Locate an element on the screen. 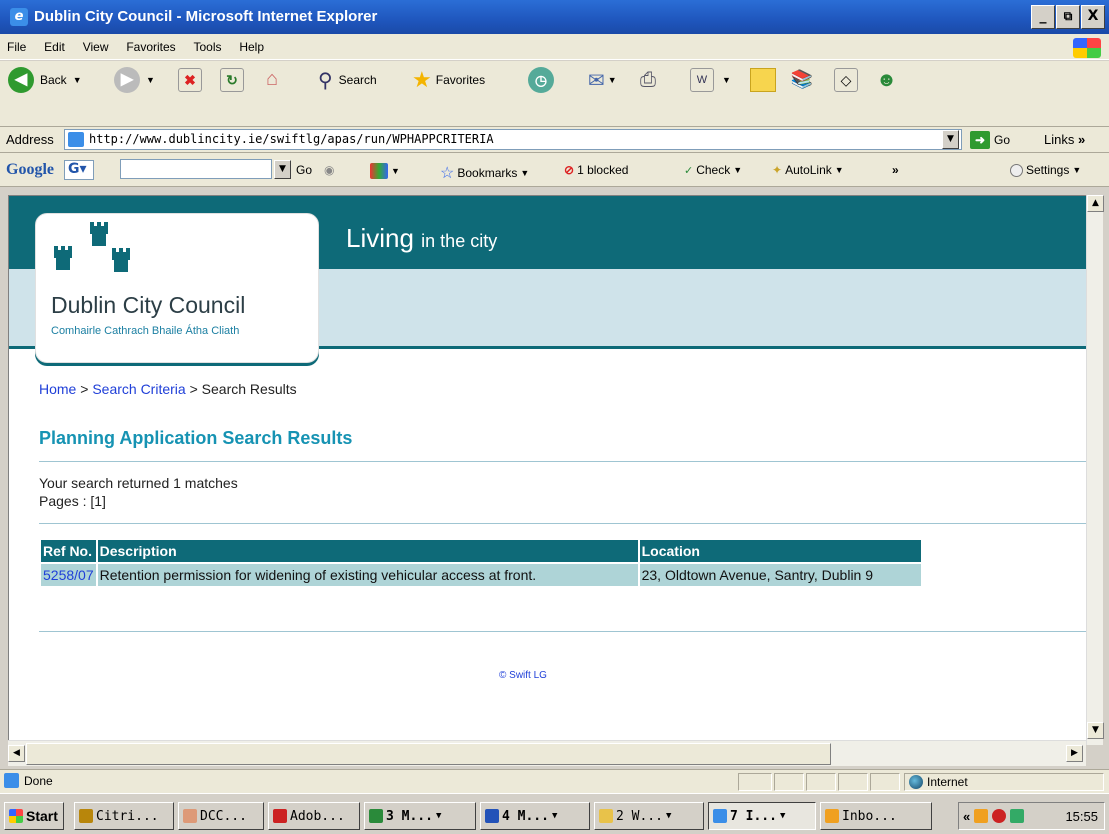 The width and height of the screenshot is (1109, 834). favorites-button: ★ Favorites is located at coordinates (448, 80).